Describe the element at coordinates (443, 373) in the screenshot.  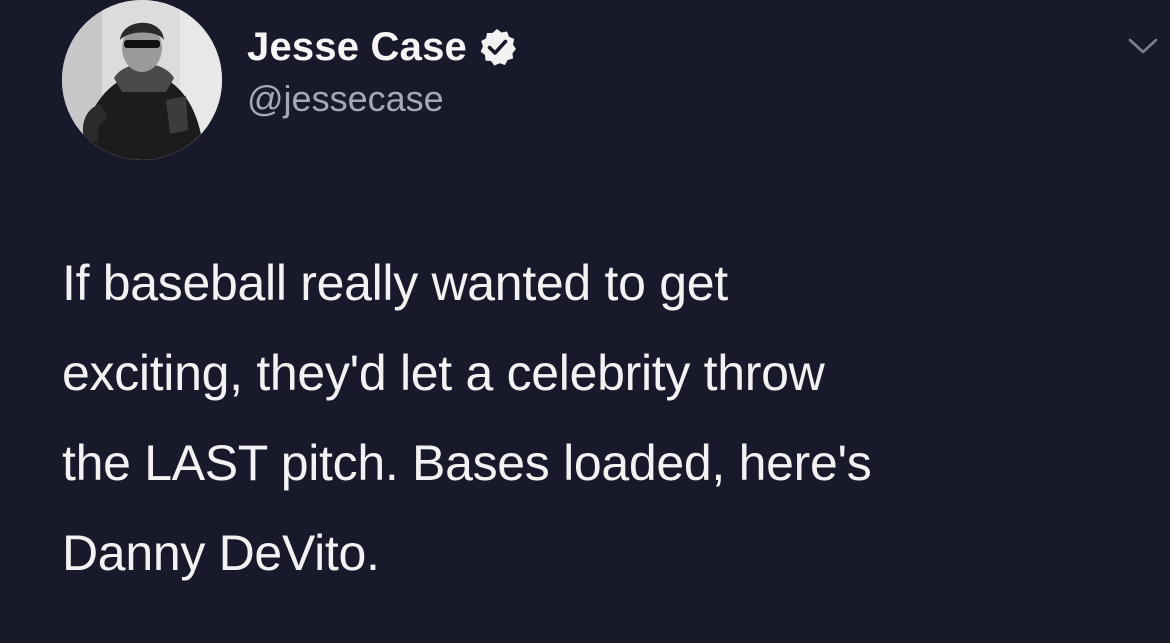
I see `tweet-text-line: exciting, they'd let a celebrity throw` at that location.